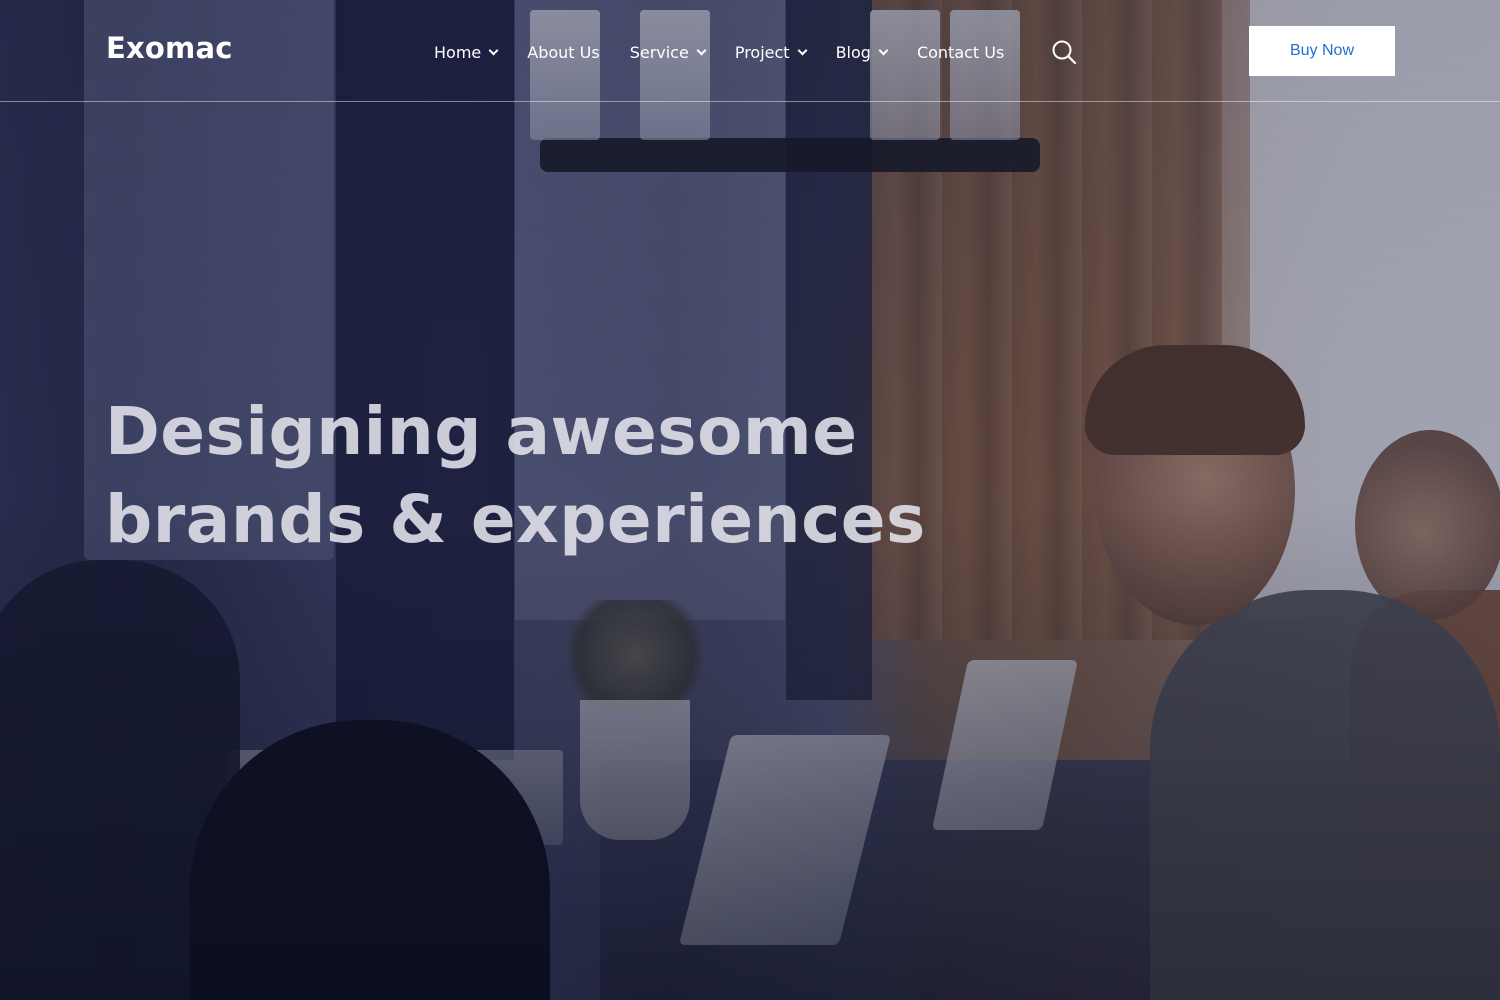 The image size is (1500, 1000). I want to click on nav-item-blog: Blog, so click(862, 52).